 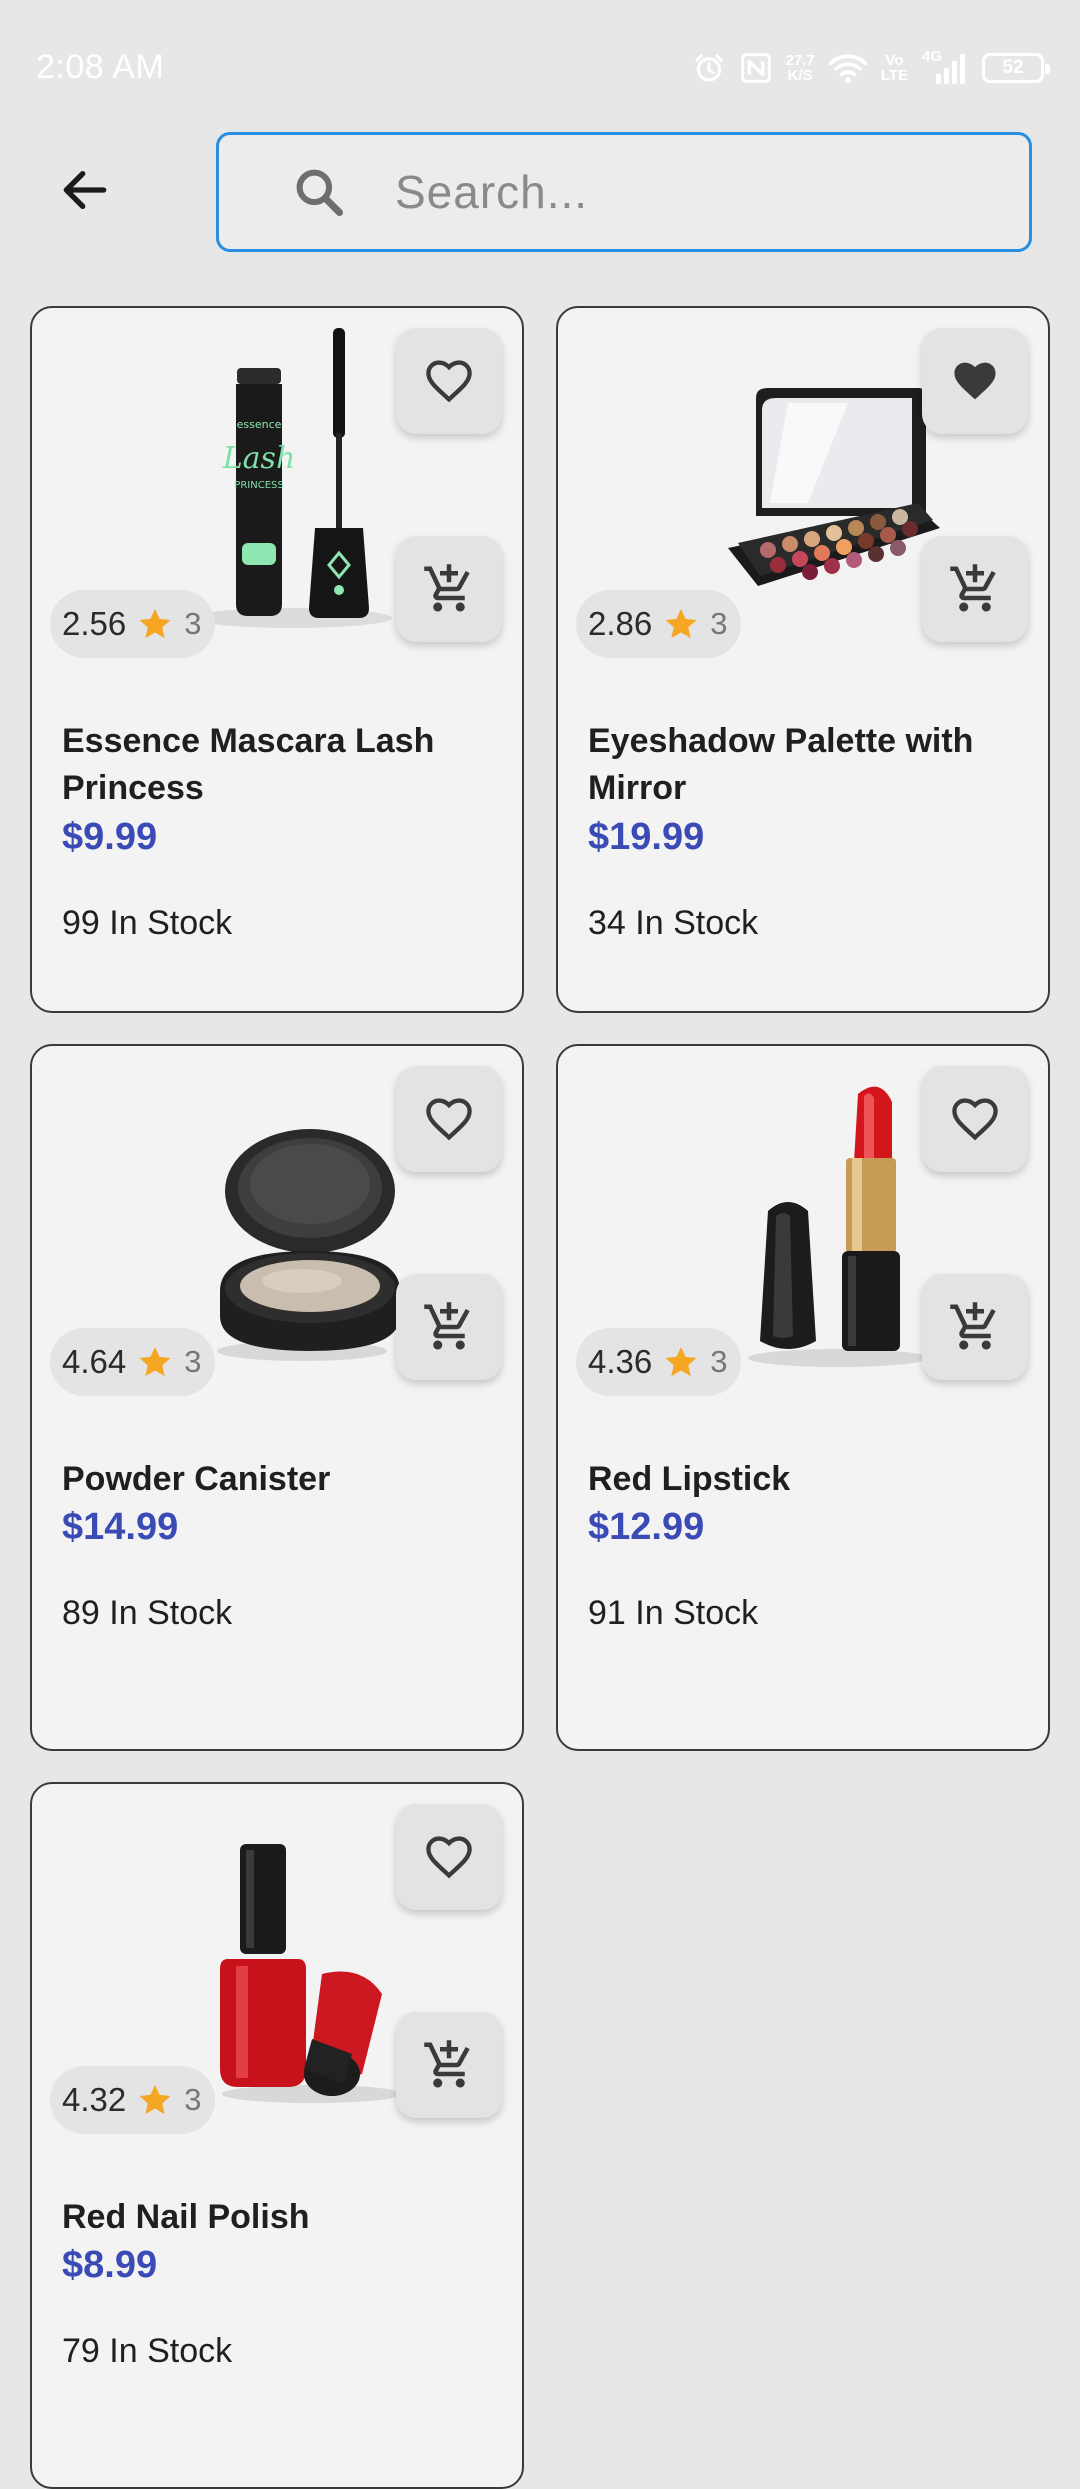 I want to click on rating-value: 4.64, so click(x=94, y=1361).